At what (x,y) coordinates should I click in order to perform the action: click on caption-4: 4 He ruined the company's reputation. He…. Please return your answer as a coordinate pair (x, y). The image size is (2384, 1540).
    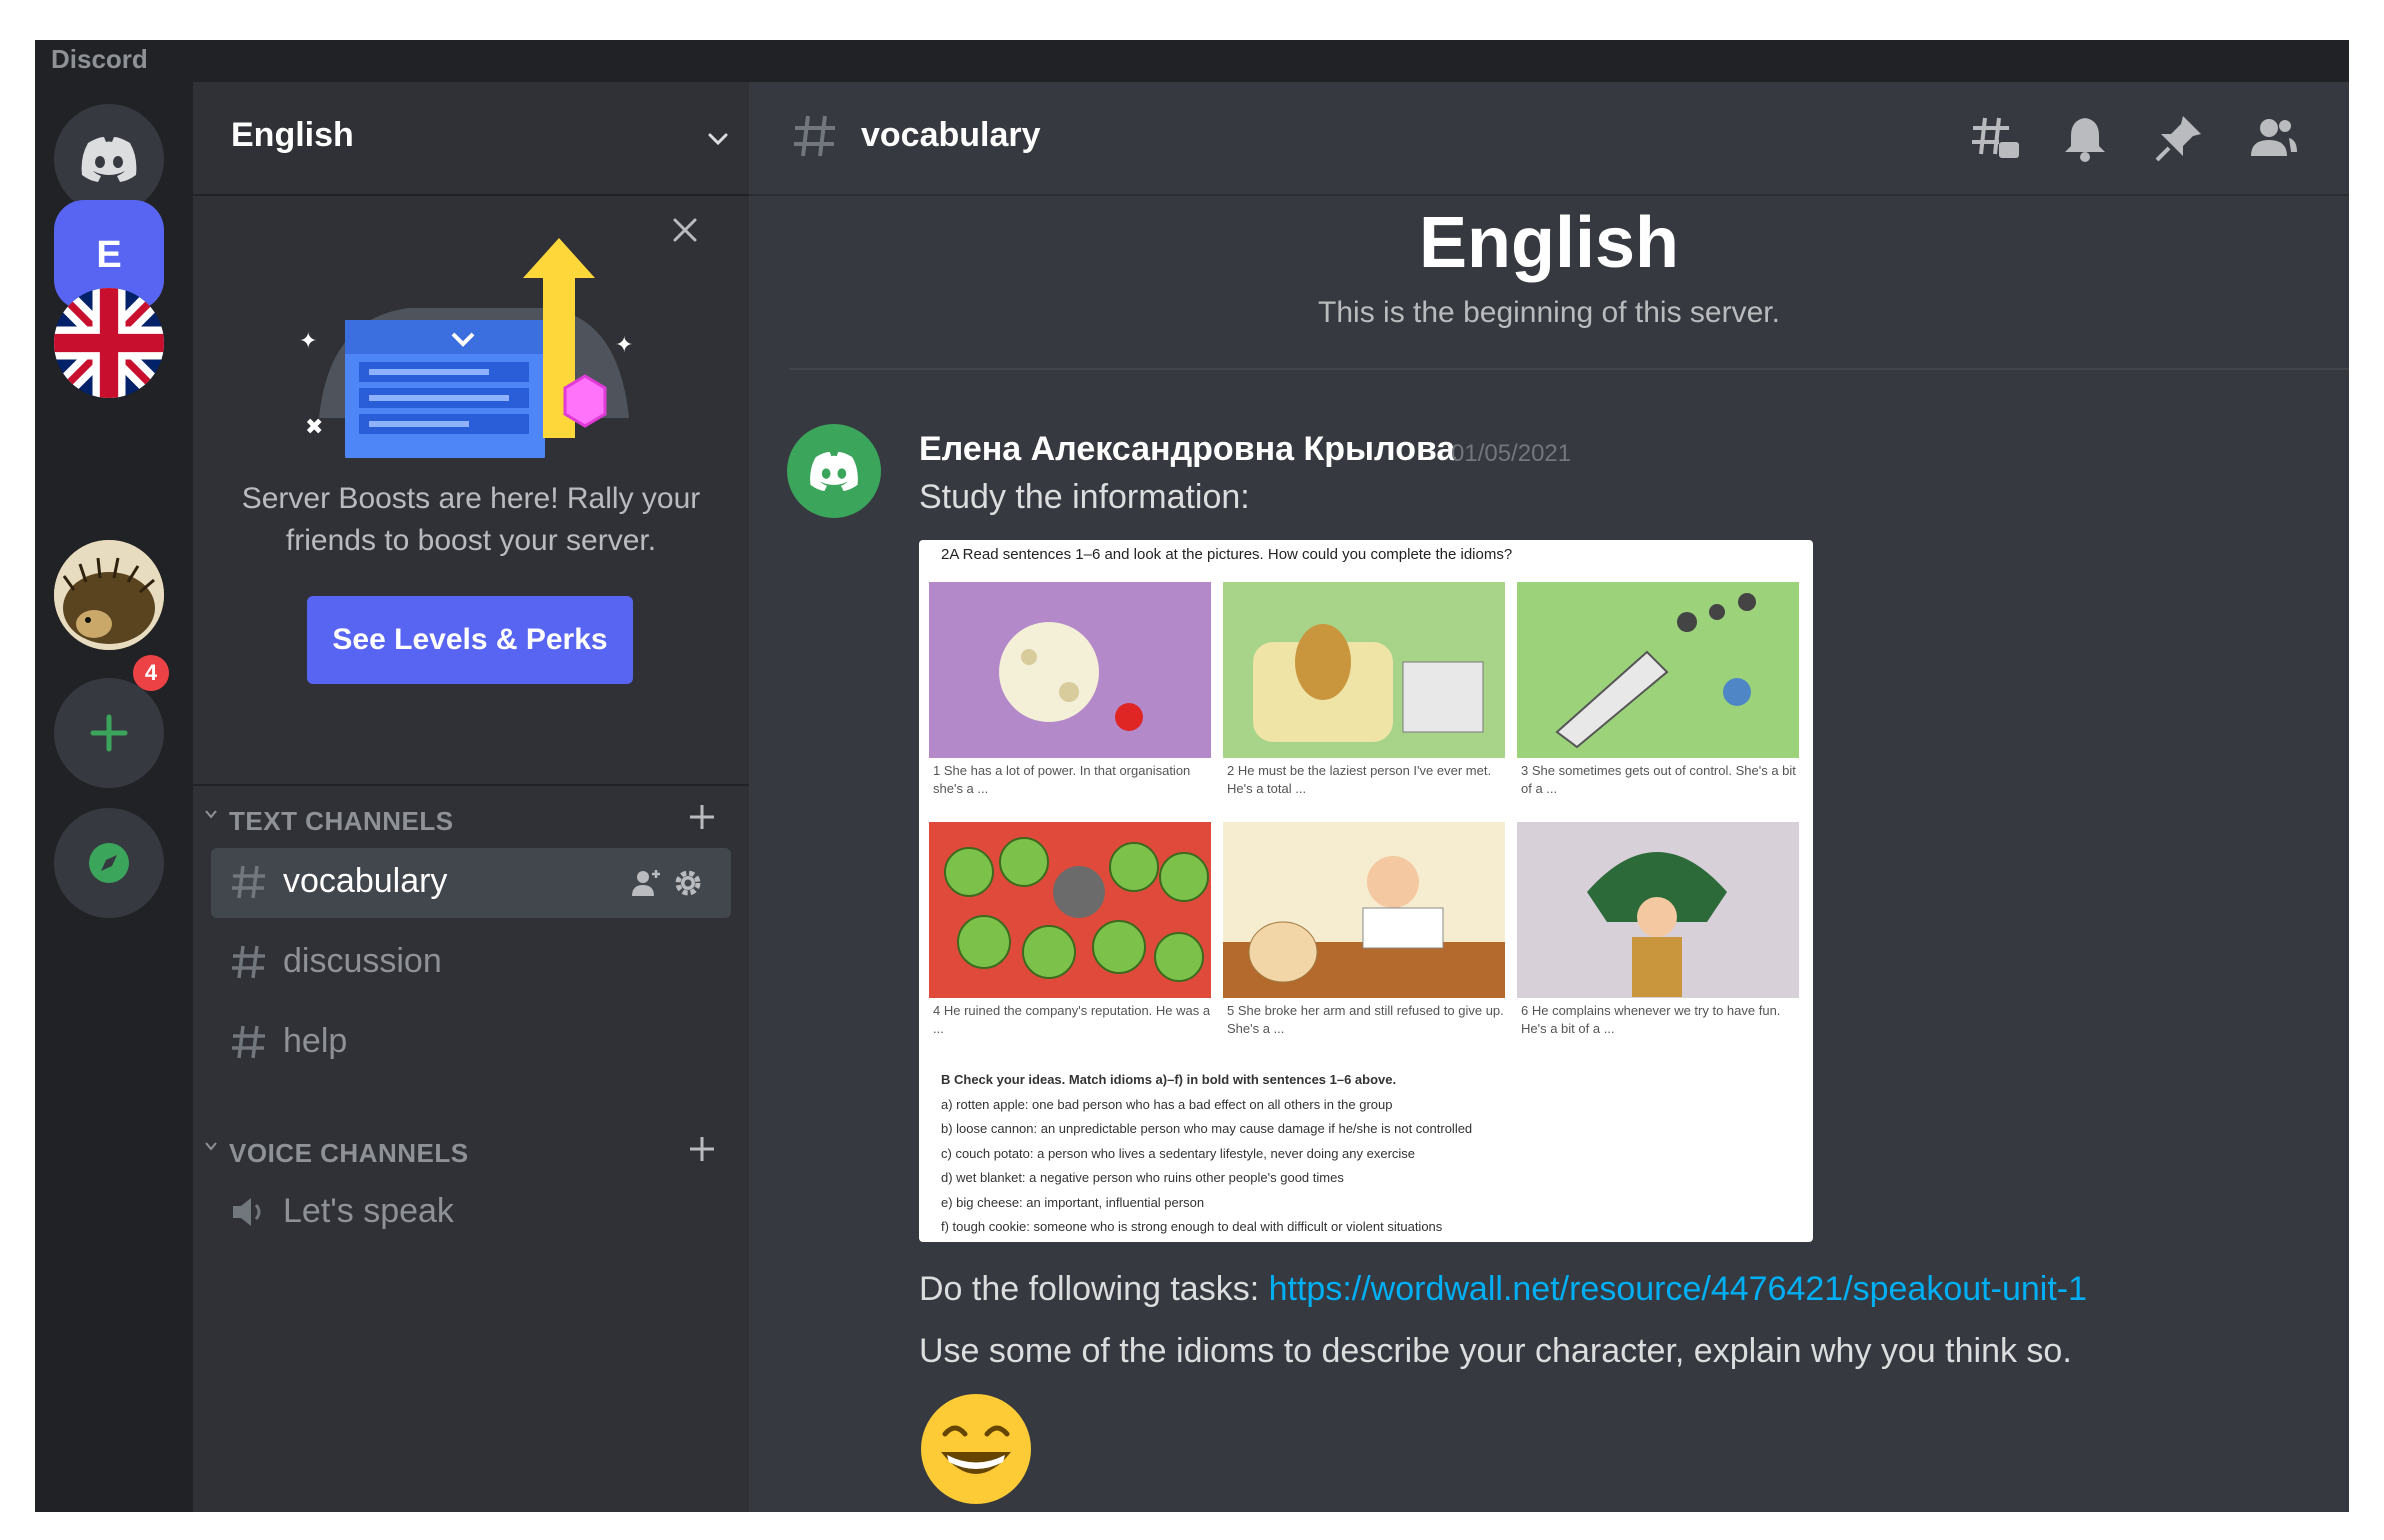
    Looking at the image, I should click on (1072, 1019).